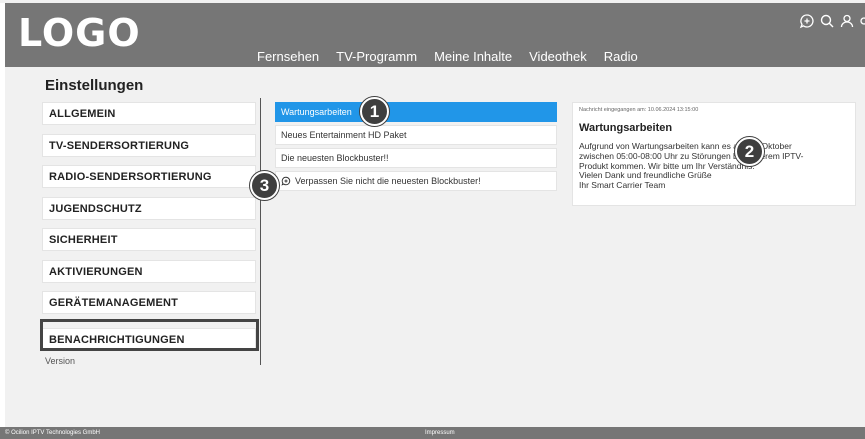  I want to click on message-label: Die neuesten Blockbuster!!, so click(335, 158).